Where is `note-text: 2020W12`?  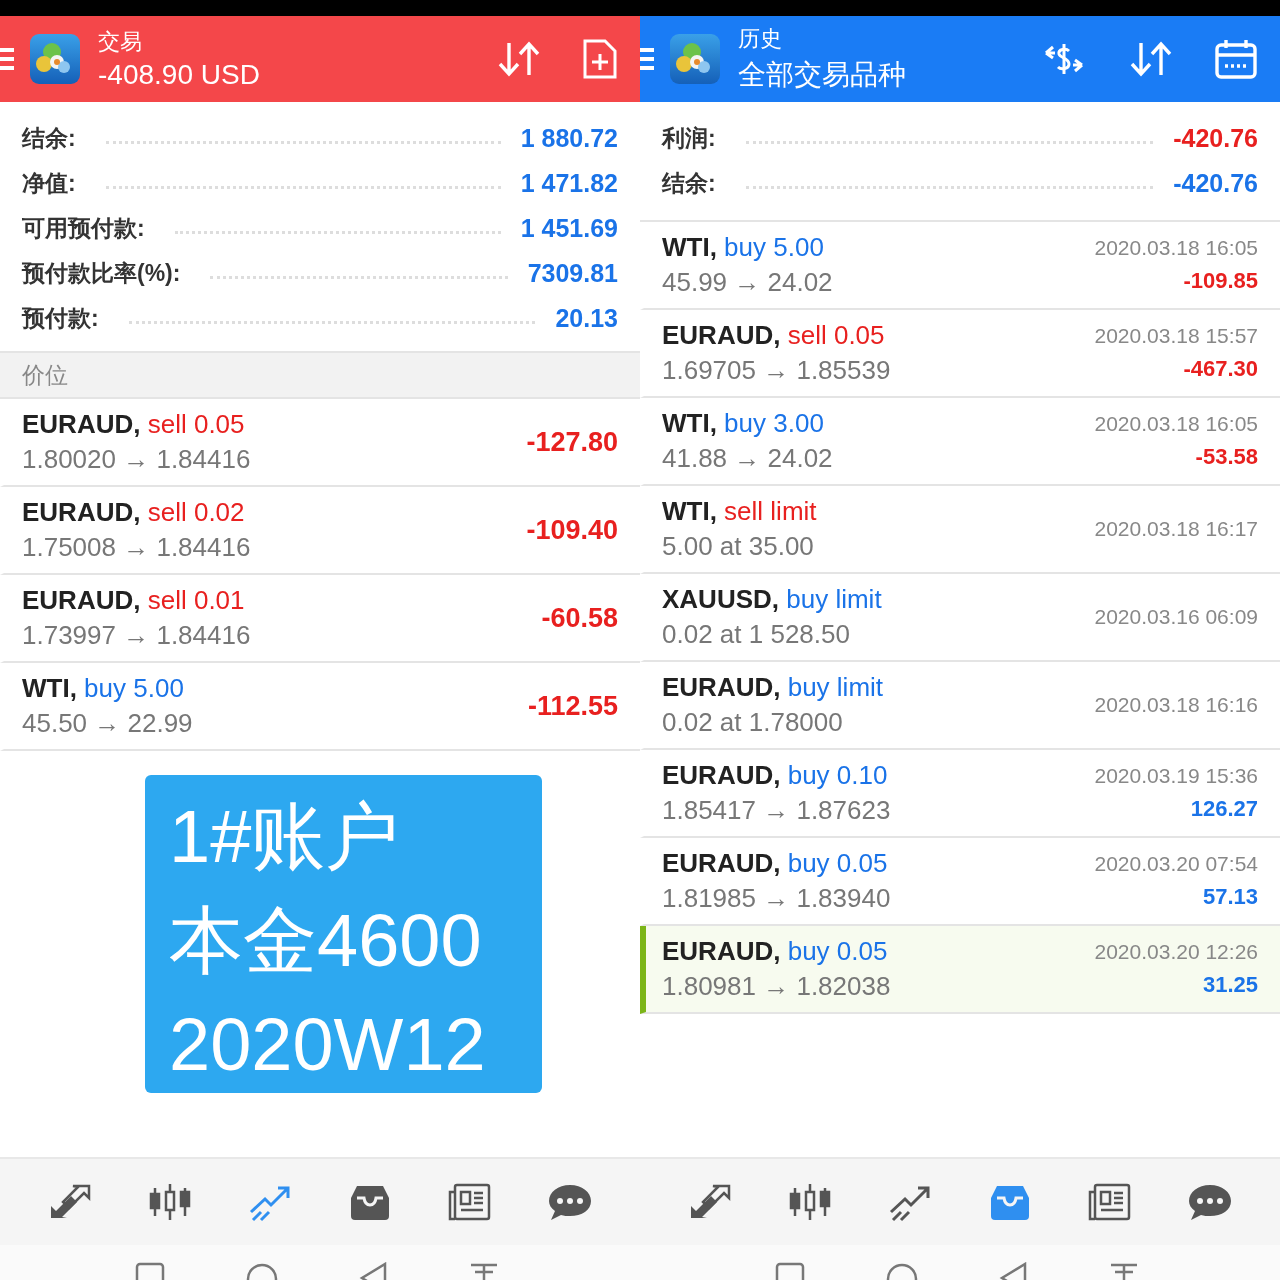
note-text: 2020W12 is located at coordinates (328, 1045).